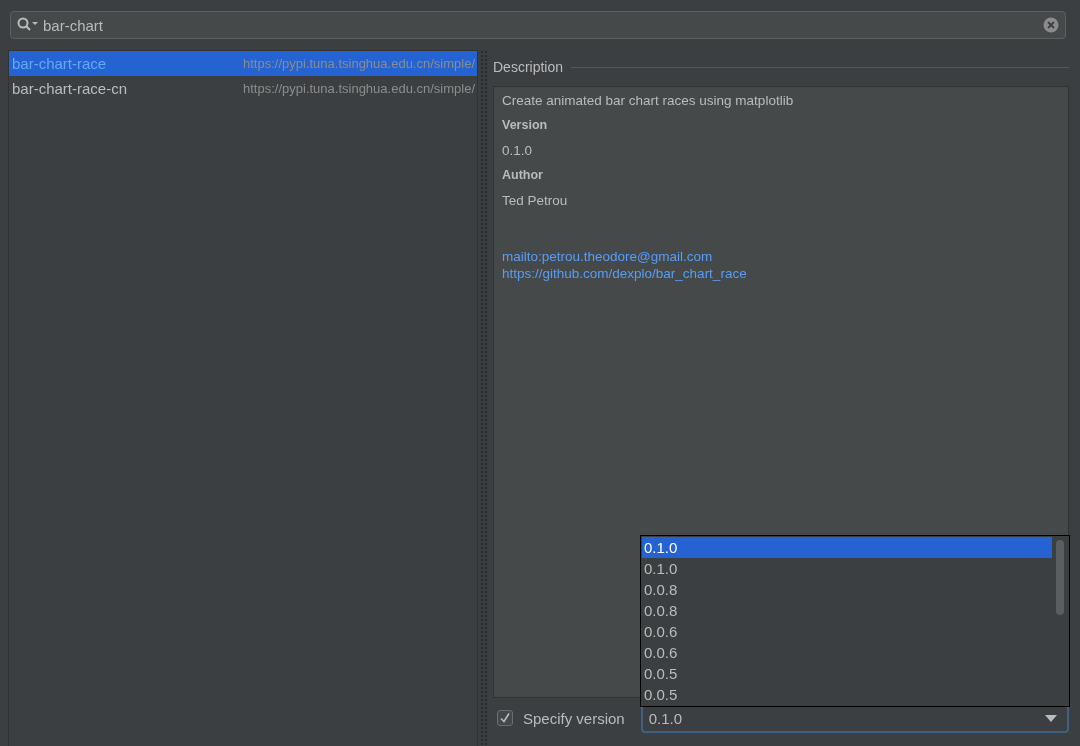  I want to click on search-field: bar-chart, so click(541, 25).